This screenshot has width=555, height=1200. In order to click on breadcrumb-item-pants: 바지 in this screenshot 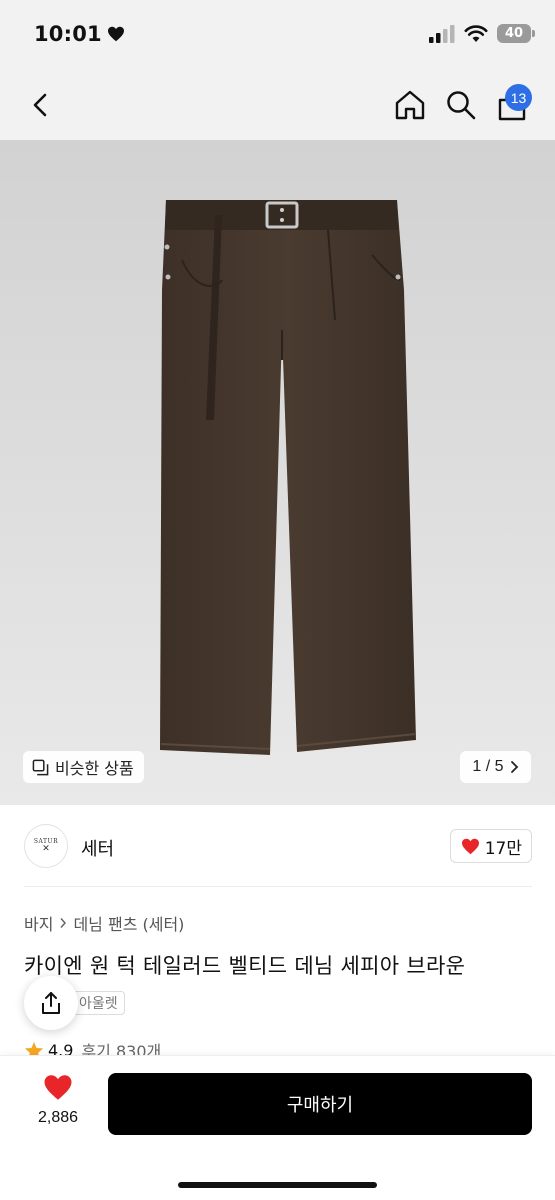, I will do `click(38, 923)`.